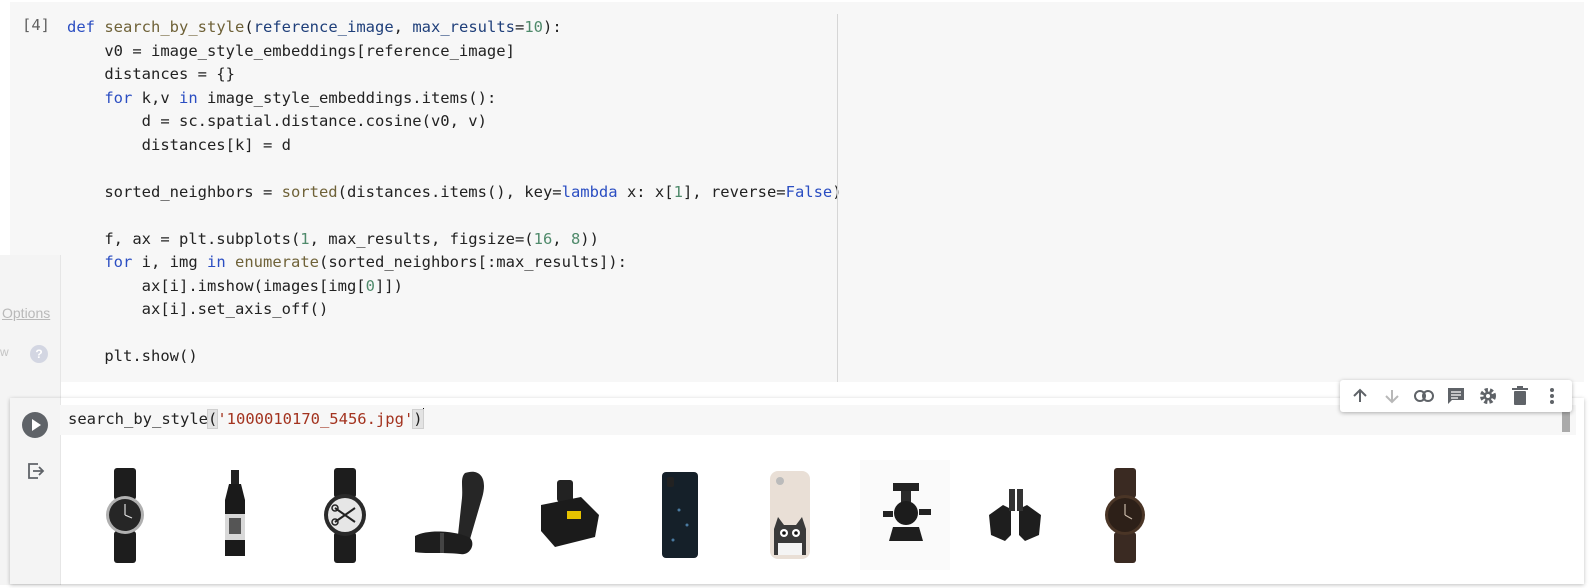  What do you see at coordinates (1424, 396) in the screenshot?
I see `link-icon` at bounding box center [1424, 396].